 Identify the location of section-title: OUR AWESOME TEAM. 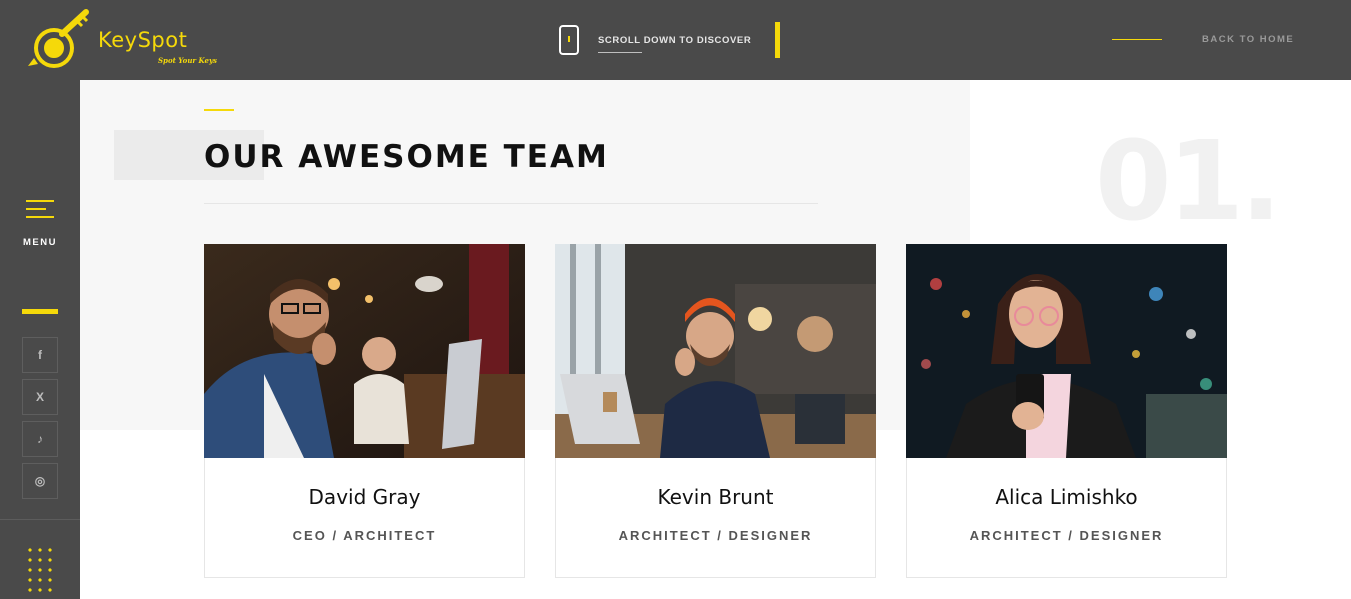
(406, 157).